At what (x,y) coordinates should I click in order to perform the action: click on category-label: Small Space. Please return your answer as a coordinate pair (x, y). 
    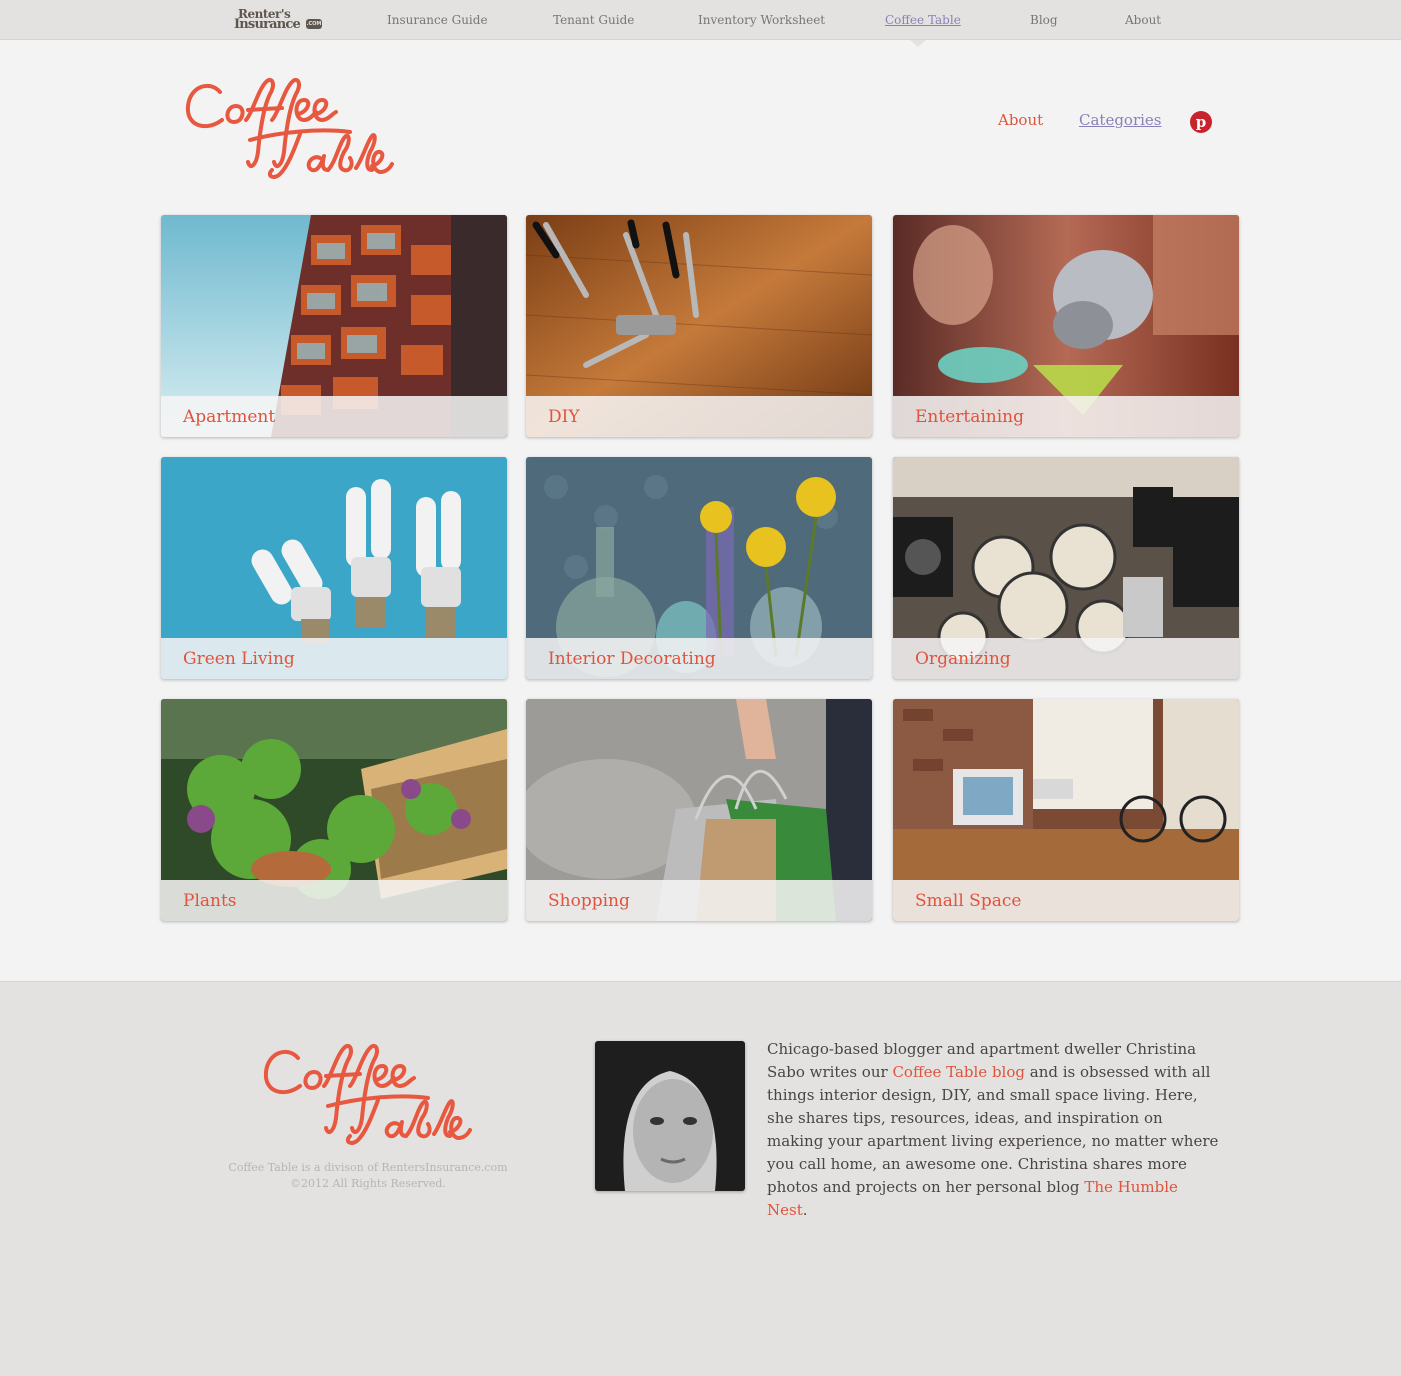
    Looking at the image, I should click on (968, 901).